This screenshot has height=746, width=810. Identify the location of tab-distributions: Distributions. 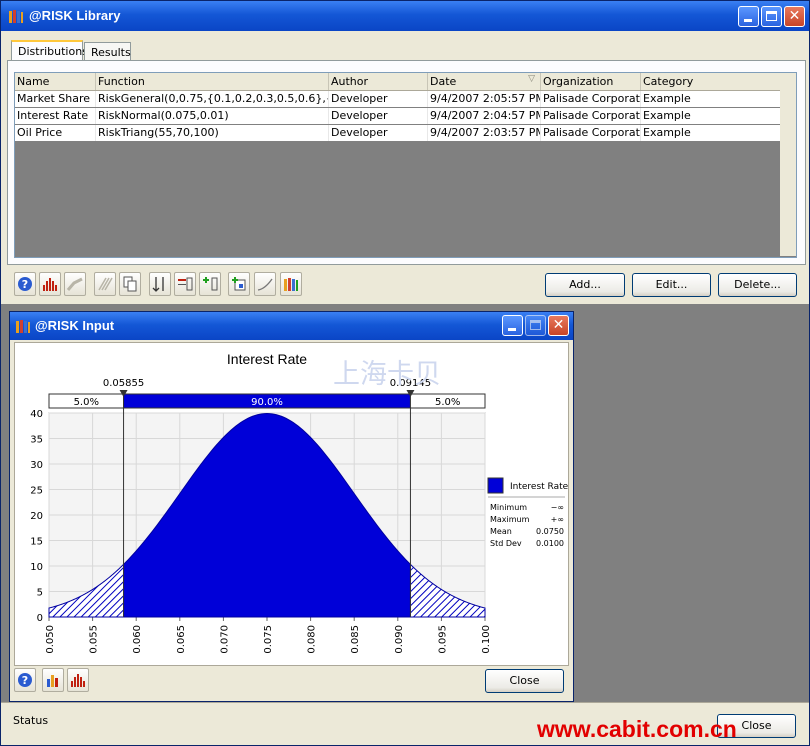
(49, 50).